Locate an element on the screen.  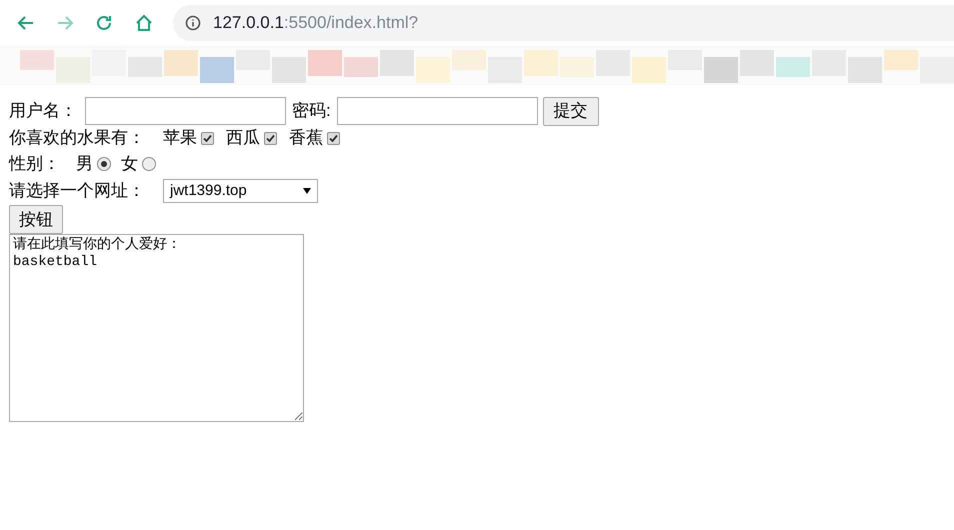
back-icon is located at coordinates (26, 23).